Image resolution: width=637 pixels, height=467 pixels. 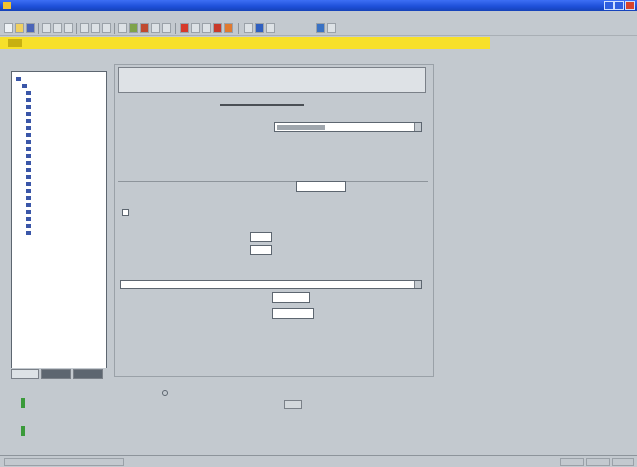 I want to click on status-bar, so click(x=318, y=461).